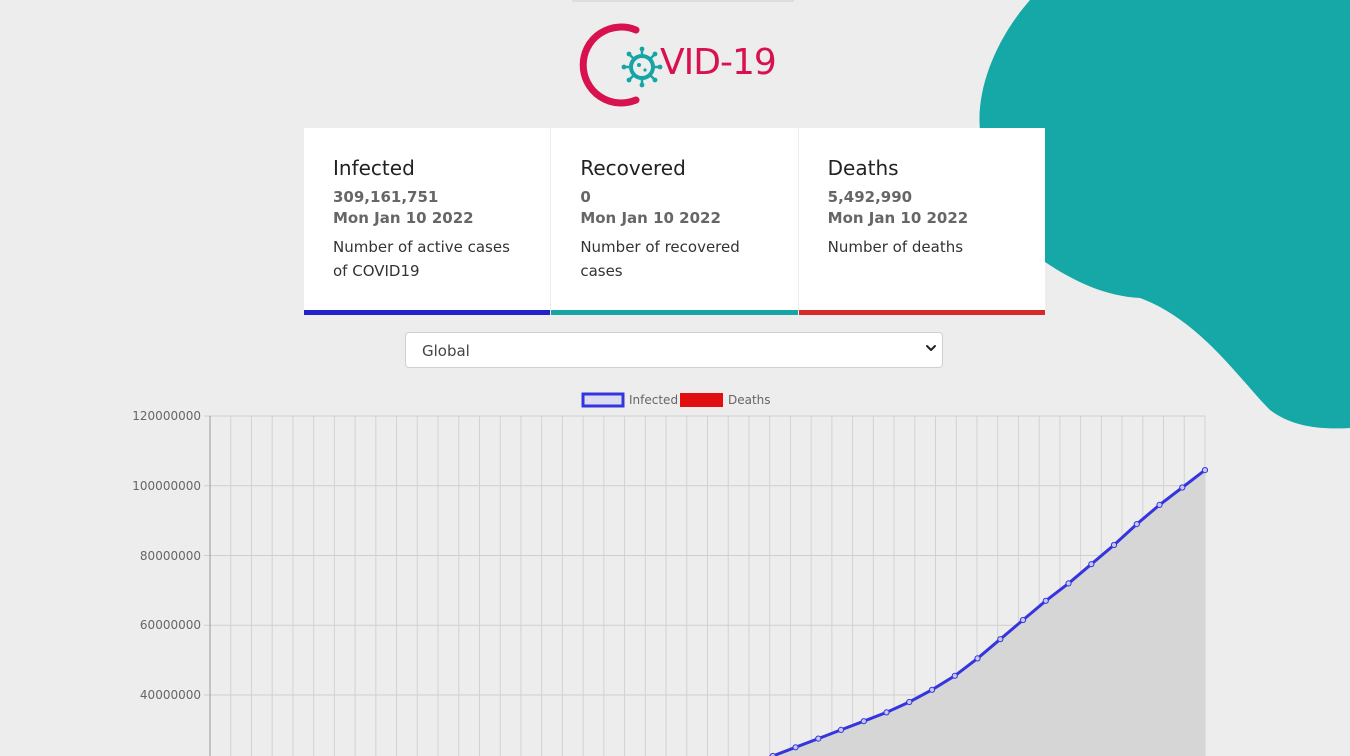  What do you see at coordinates (170, 556) in the screenshot?
I see `y-tick-label: 80000000` at bounding box center [170, 556].